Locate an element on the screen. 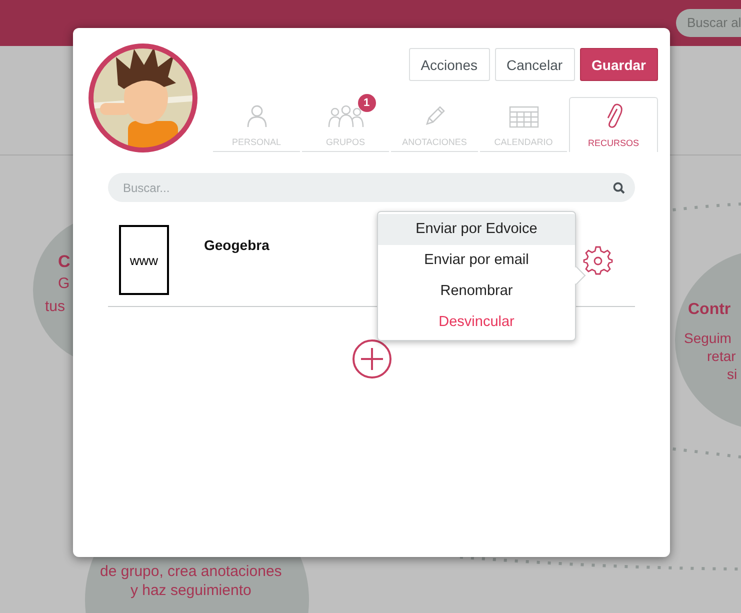 The height and width of the screenshot is (613, 741). menu-item: Renombrar is located at coordinates (476, 291).